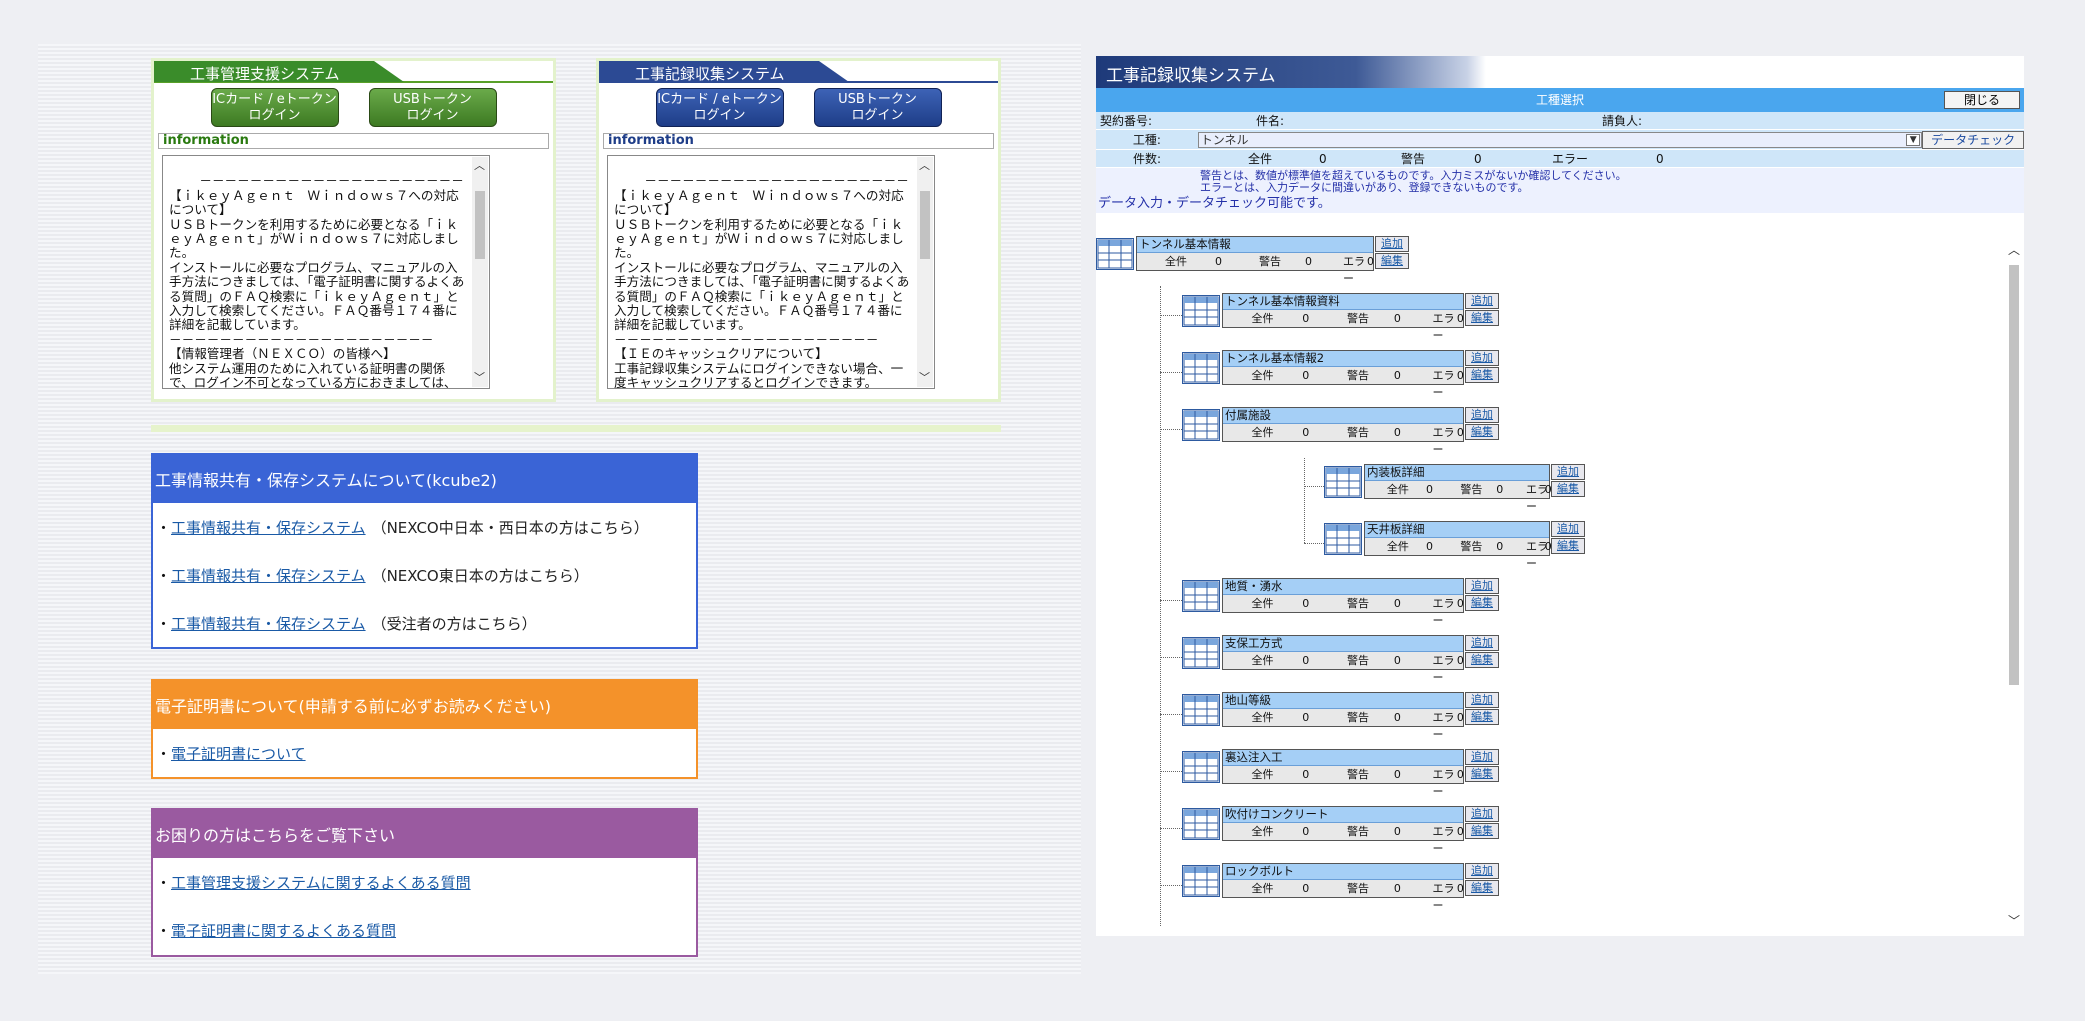  I want to click on system2-title: 工事記録収集システム, so click(724, 71).